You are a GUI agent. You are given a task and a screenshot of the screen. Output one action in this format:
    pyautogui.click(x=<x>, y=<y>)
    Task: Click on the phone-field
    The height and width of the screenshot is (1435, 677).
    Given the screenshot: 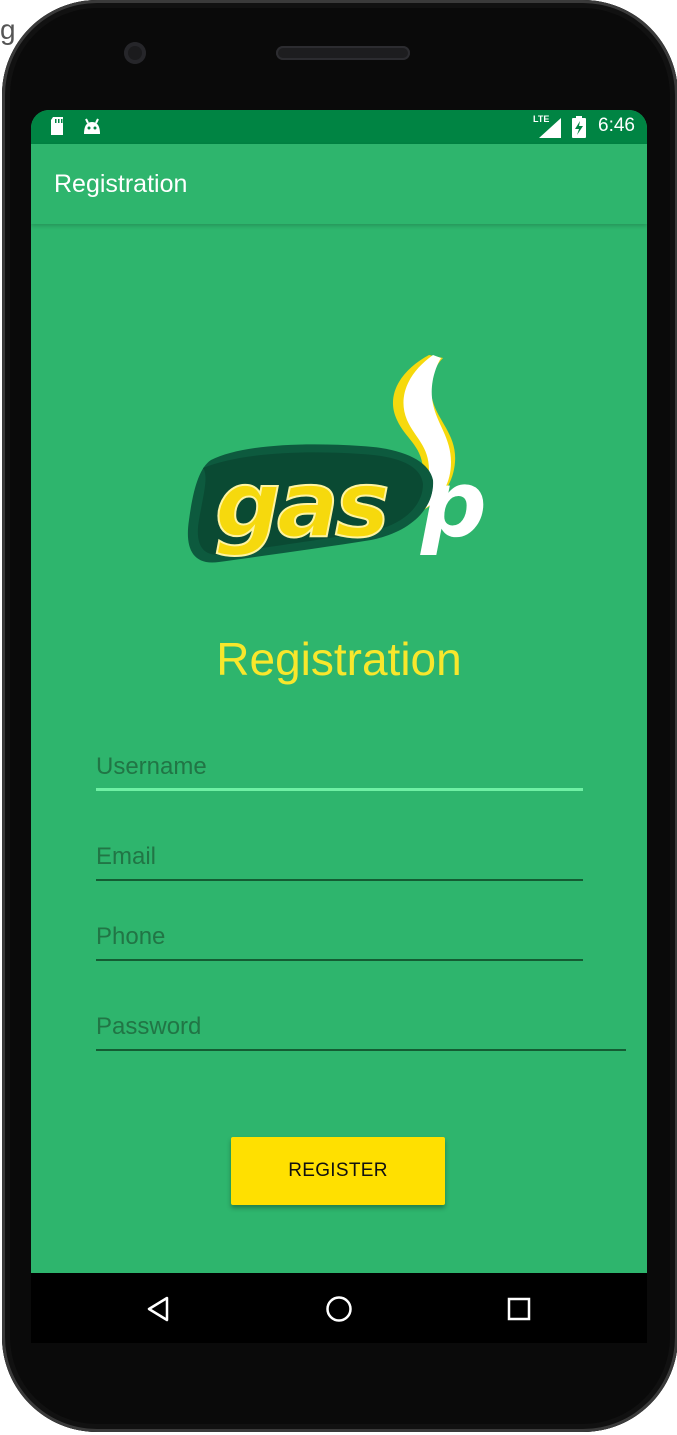 What is the action you would take?
    pyautogui.click(x=339, y=939)
    